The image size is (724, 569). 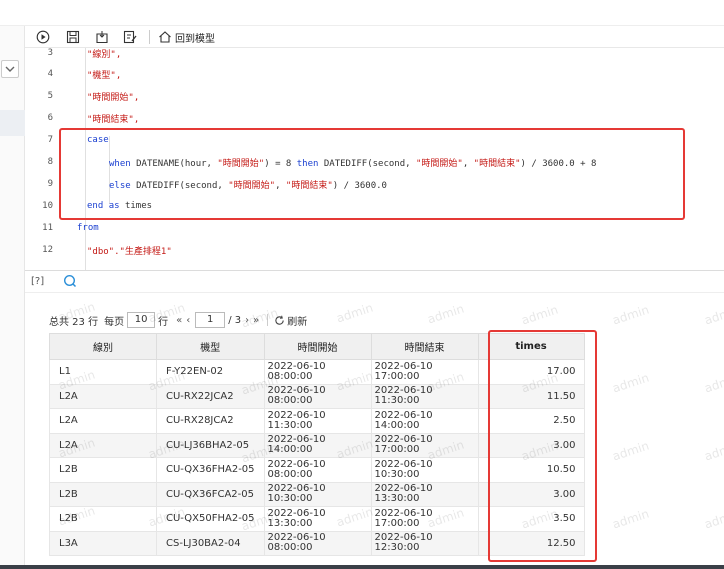 What do you see at coordinates (188, 320) in the screenshot?
I see `prev-page-icon: ‹` at bounding box center [188, 320].